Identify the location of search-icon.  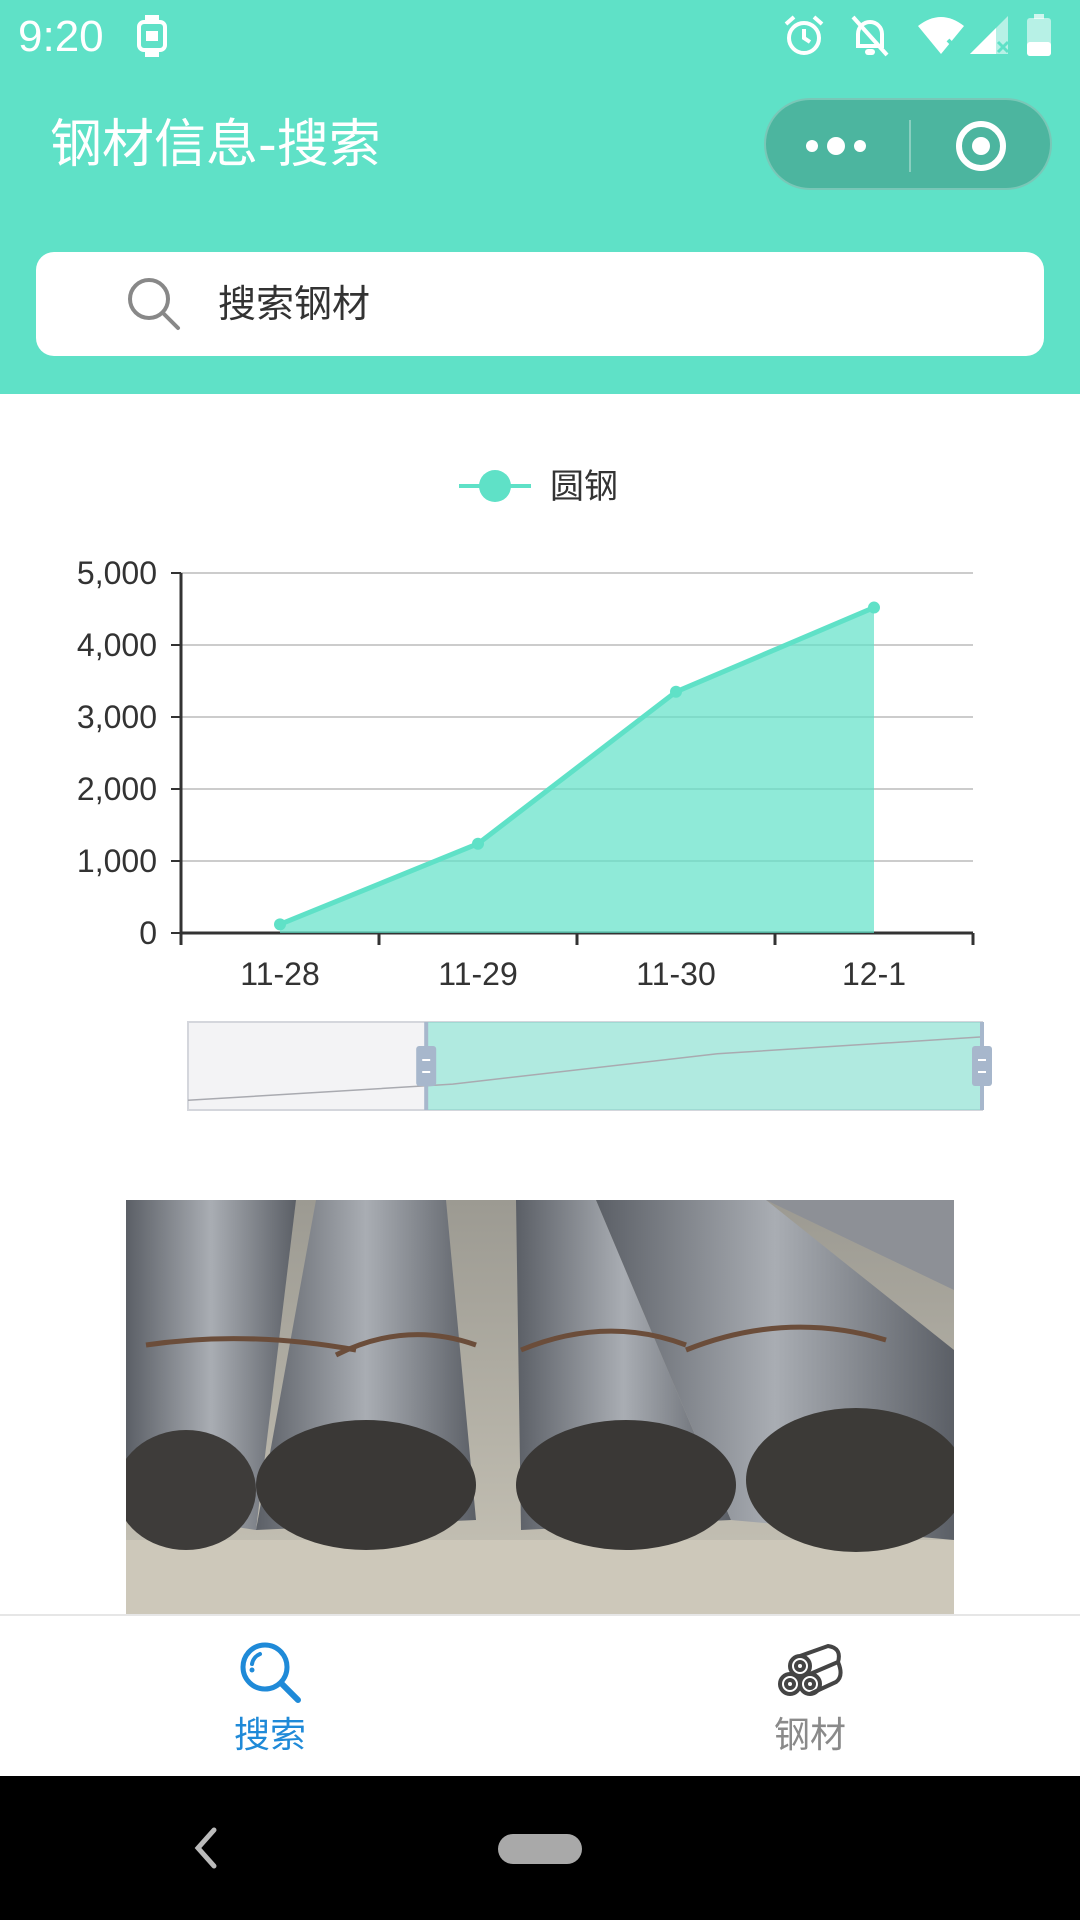
(154, 304).